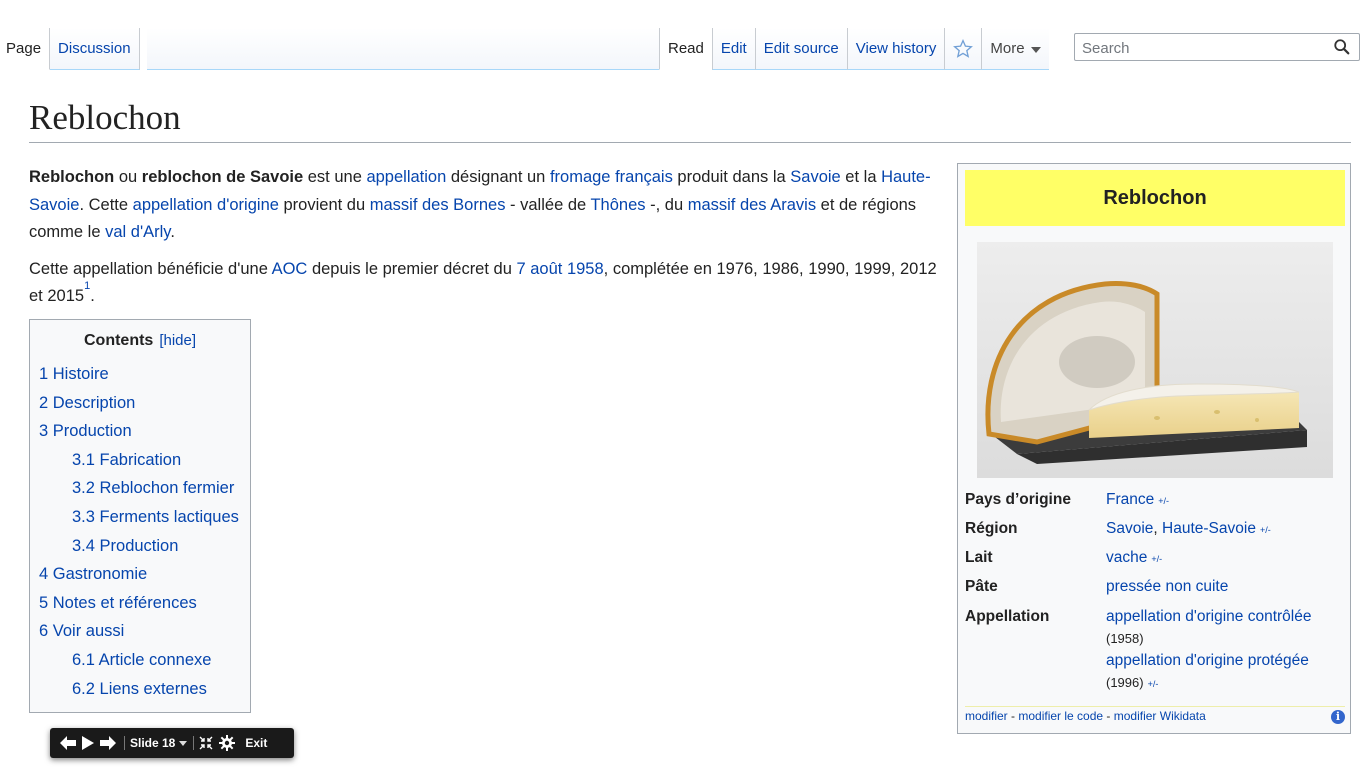  I want to click on toc-link: 6.2 Liens externes, so click(139, 689).